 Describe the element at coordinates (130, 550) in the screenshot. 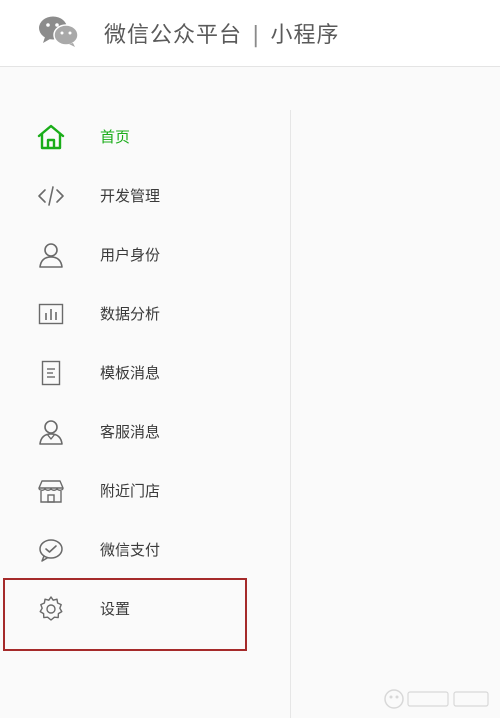

I see `sidebar-item-label: 微信支付` at that location.